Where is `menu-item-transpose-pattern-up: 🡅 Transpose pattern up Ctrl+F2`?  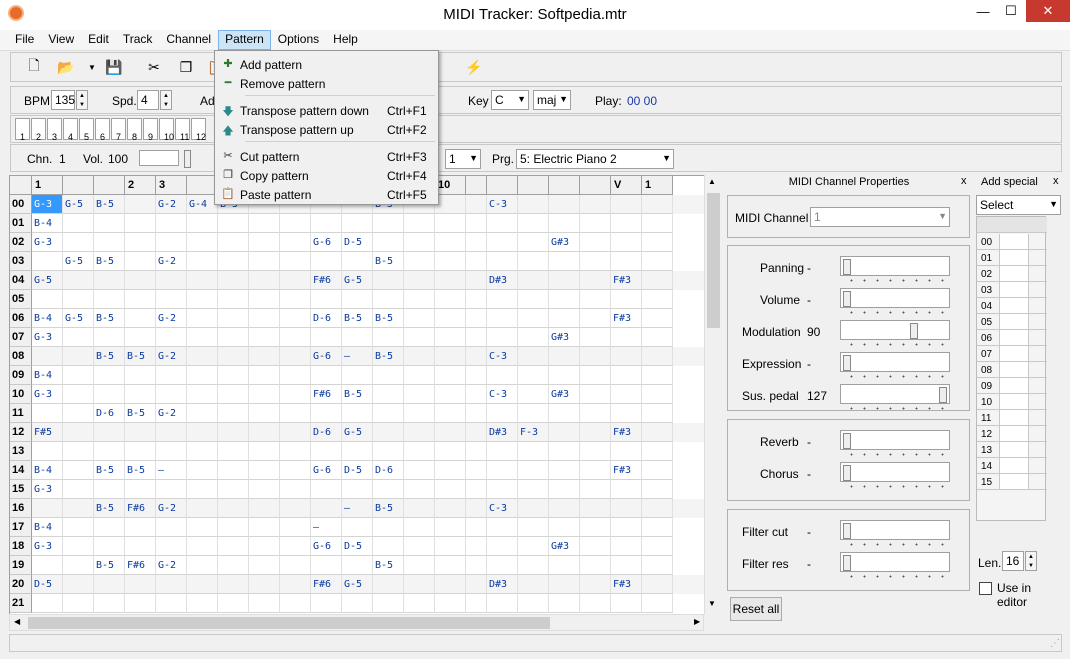
menu-item-transpose-pattern-up: 🡅 Transpose pattern up Ctrl+F2 is located at coordinates (326, 129).